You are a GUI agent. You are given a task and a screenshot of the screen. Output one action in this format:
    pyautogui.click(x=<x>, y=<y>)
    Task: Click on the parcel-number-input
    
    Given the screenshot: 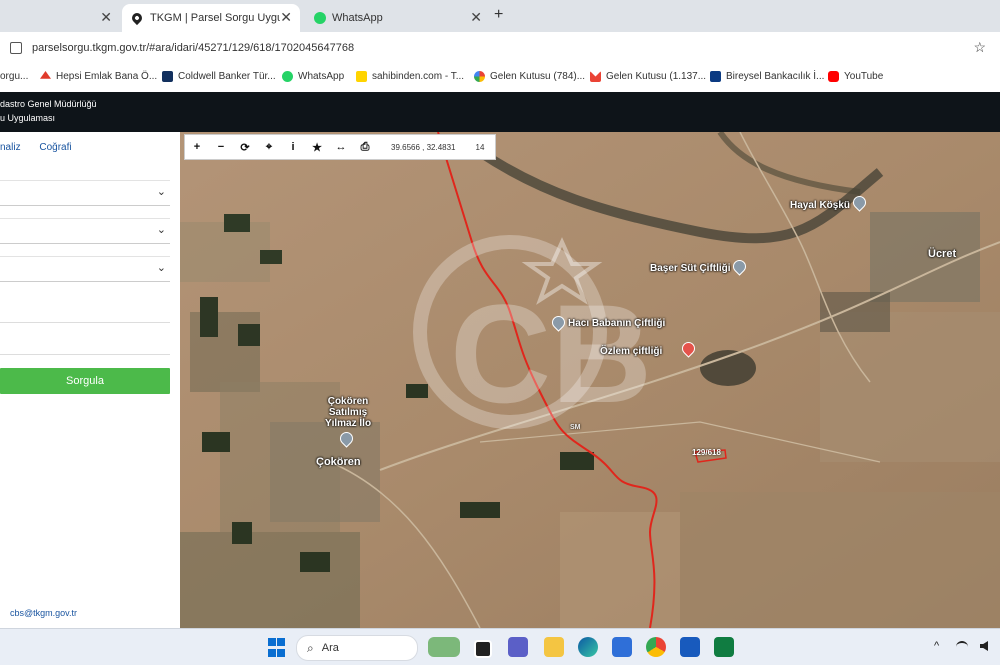 What is the action you would take?
    pyautogui.click(x=85, y=340)
    